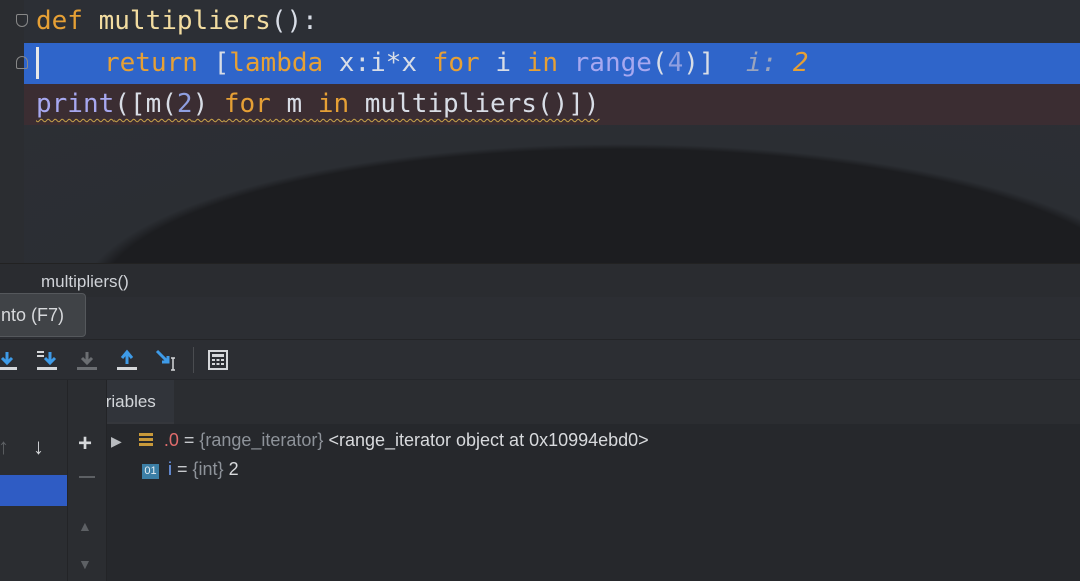  What do you see at coordinates (699, 63) in the screenshot?
I see `code-text: )]` at bounding box center [699, 63].